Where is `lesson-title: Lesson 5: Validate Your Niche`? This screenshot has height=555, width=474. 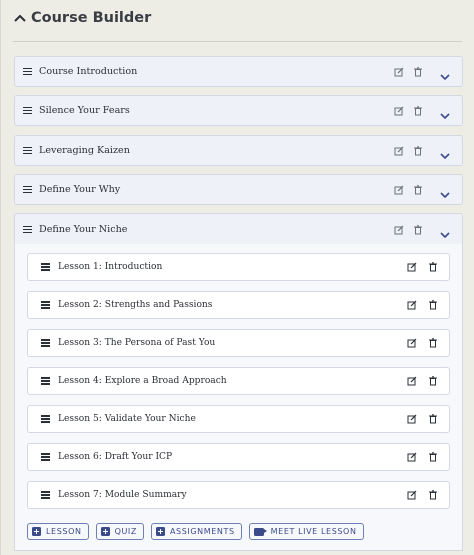 lesson-title: Lesson 5: Validate Your Niche is located at coordinates (127, 419).